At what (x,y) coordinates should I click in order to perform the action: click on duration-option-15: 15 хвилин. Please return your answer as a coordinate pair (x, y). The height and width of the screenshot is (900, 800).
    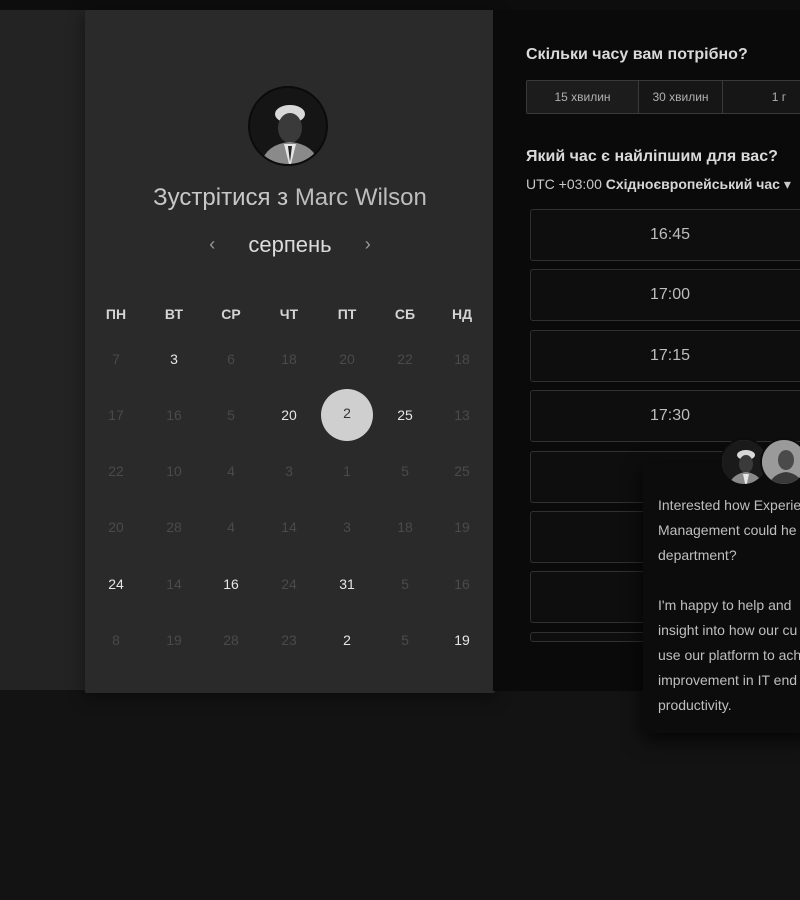
    Looking at the image, I should click on (583, 97).